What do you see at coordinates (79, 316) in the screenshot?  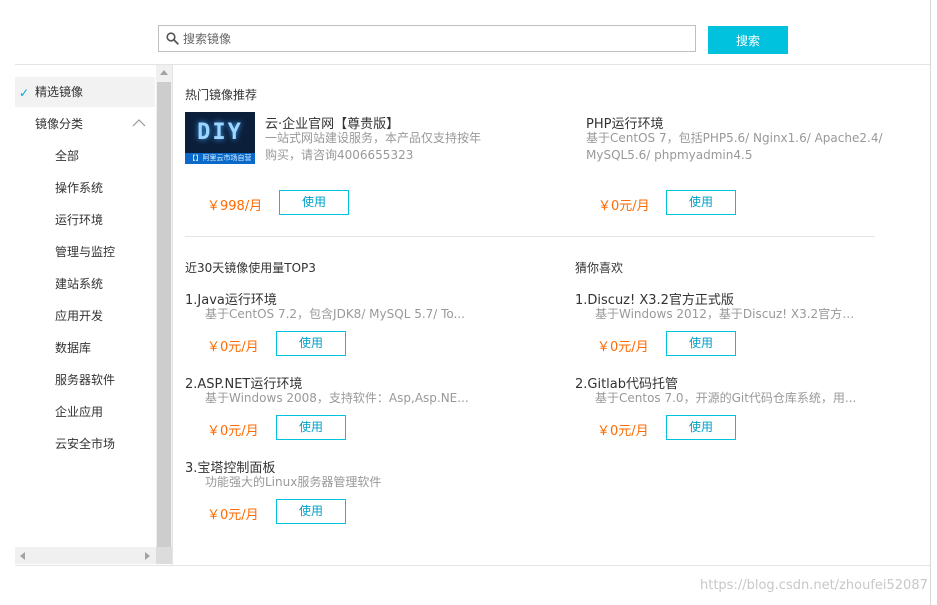 I see `sidebar-item-label: 应用开发` at bounding box center [79, 316].